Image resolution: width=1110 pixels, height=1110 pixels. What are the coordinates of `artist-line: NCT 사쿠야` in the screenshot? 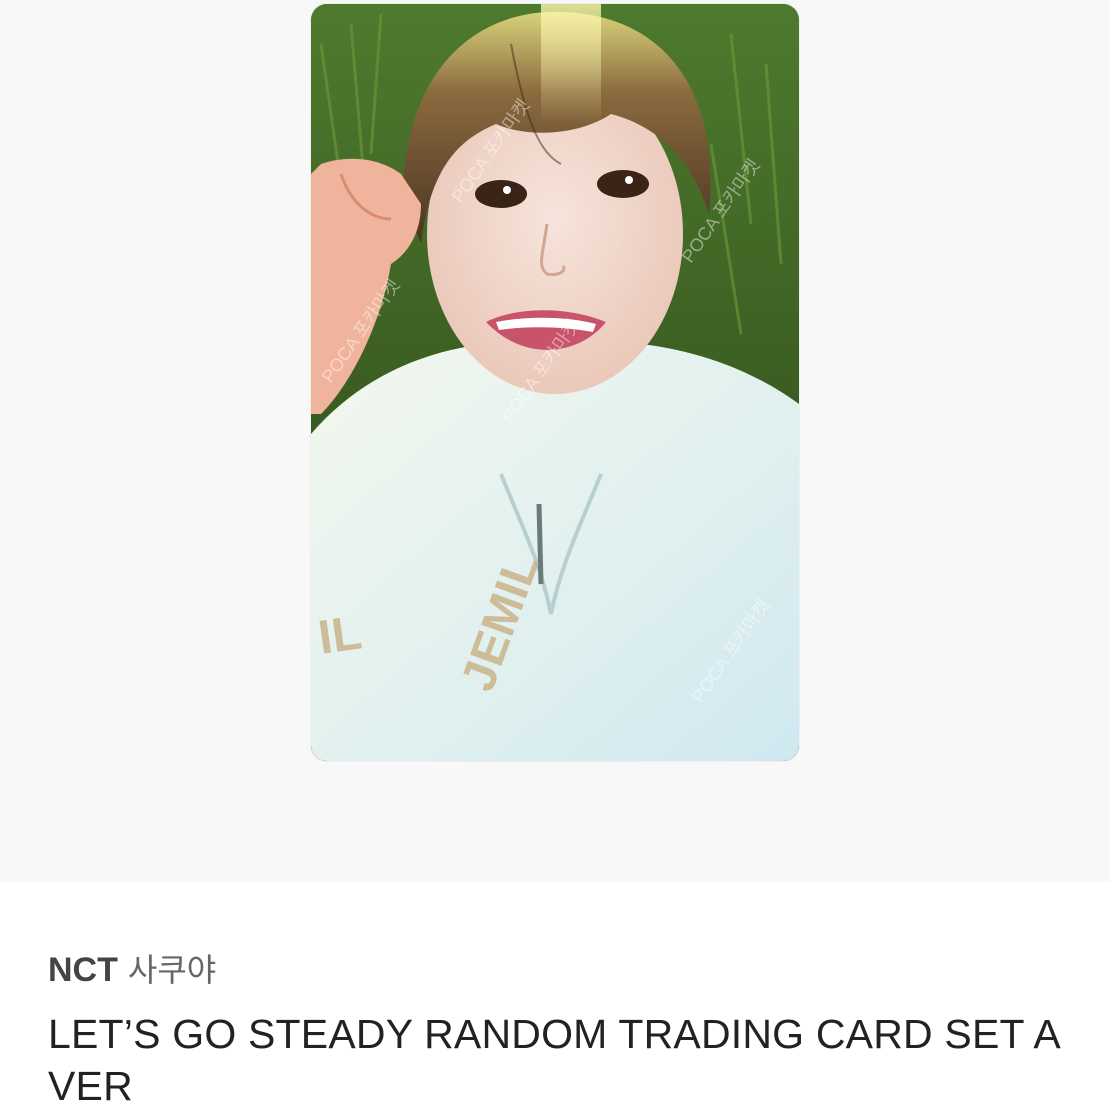 It's located at (132, 970).